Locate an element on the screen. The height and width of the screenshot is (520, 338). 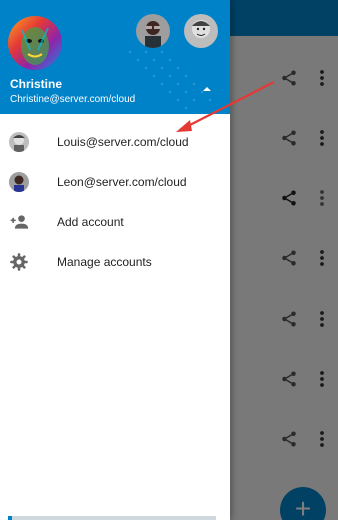
add-account-item: Add account is located at coordinates (115, 222).